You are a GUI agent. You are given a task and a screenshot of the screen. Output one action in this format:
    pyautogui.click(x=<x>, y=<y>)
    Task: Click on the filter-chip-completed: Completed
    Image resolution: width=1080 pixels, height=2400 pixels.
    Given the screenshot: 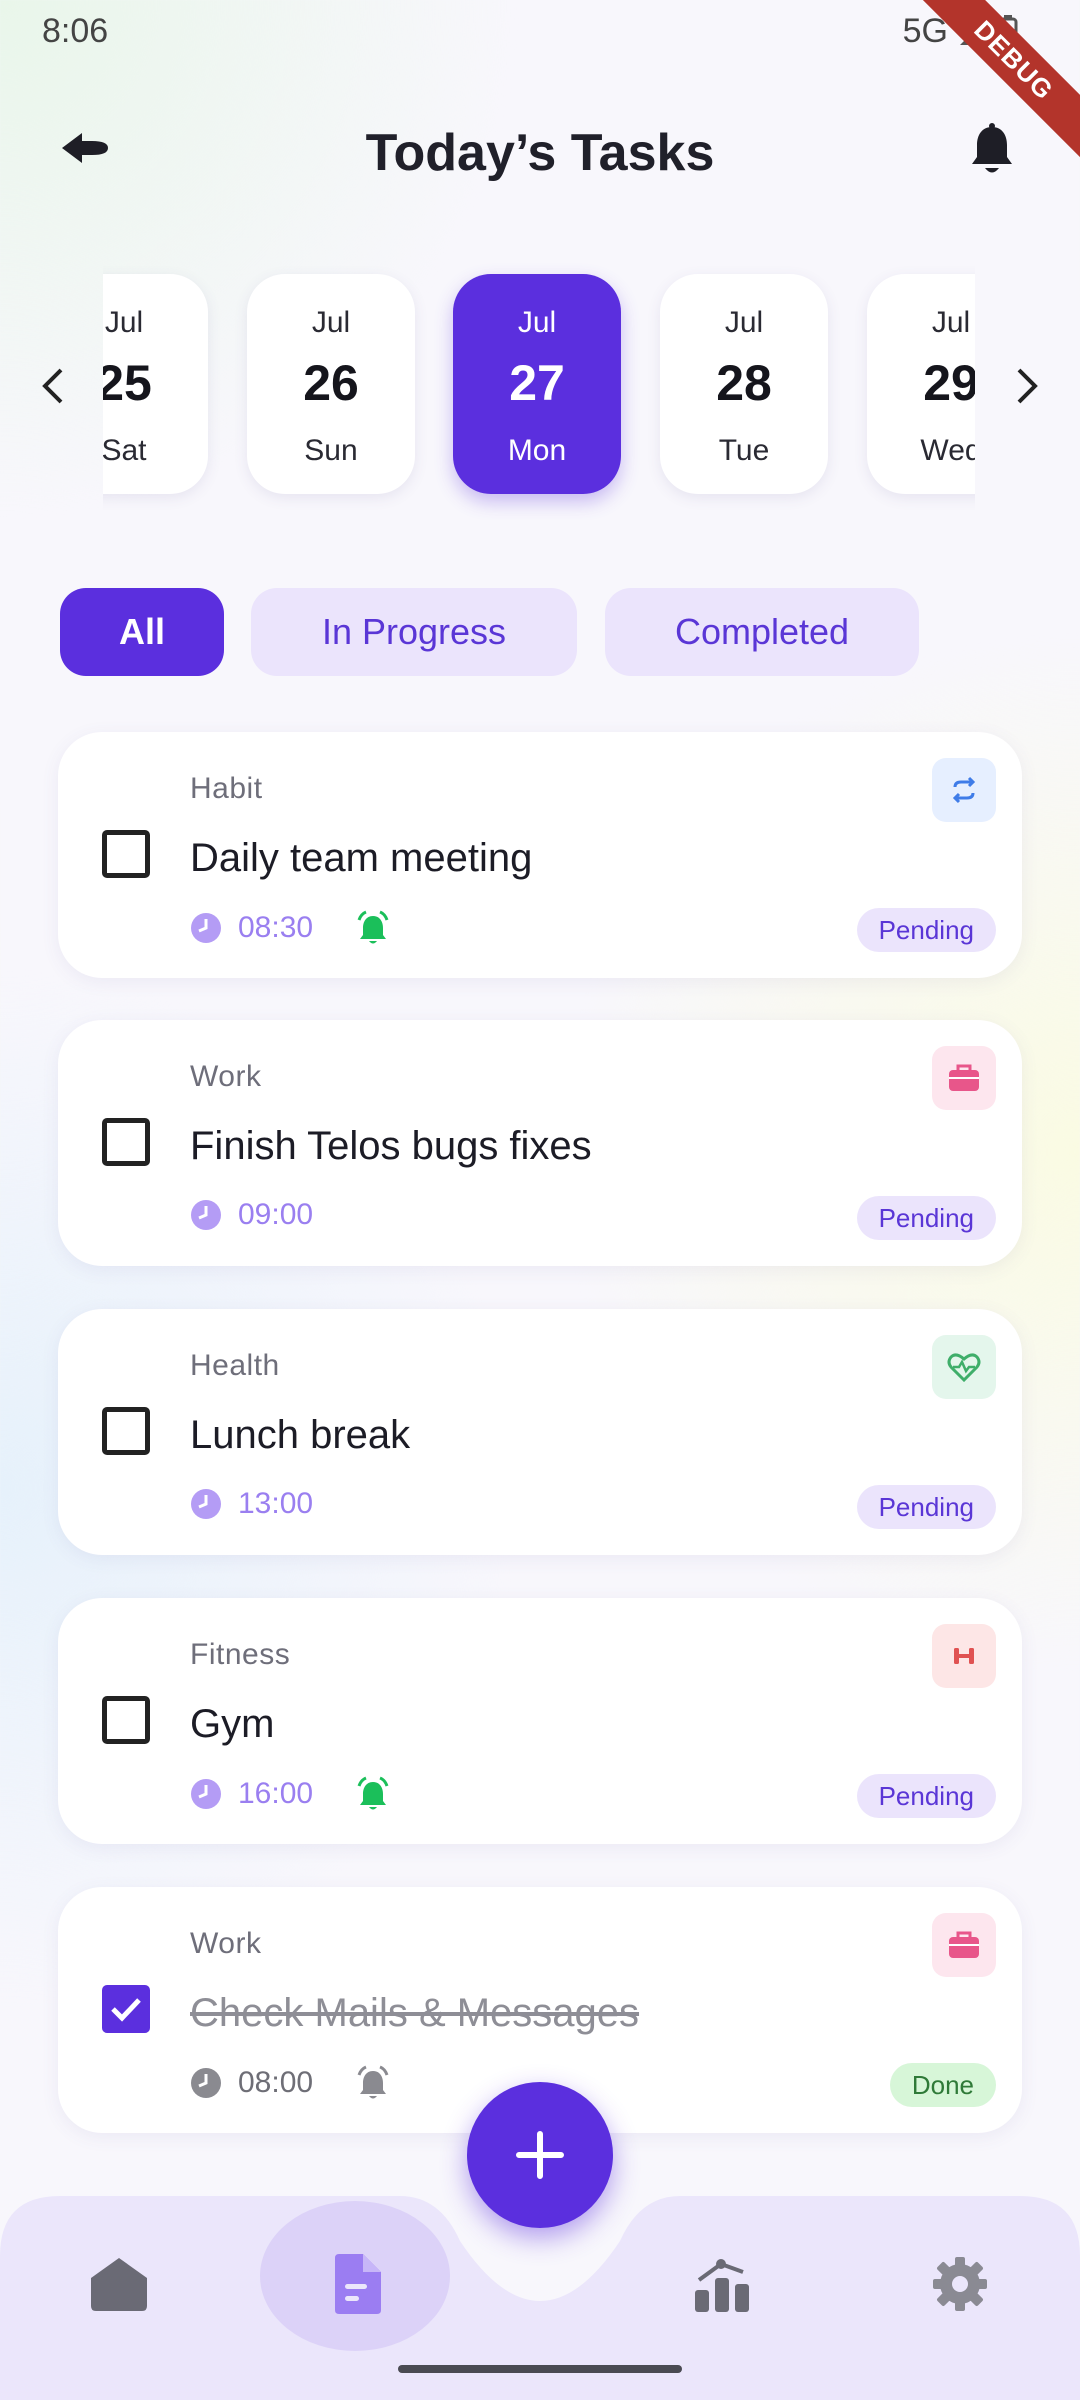 What is the action you would take?
    pyautogui.click(x=762, y=632)
    